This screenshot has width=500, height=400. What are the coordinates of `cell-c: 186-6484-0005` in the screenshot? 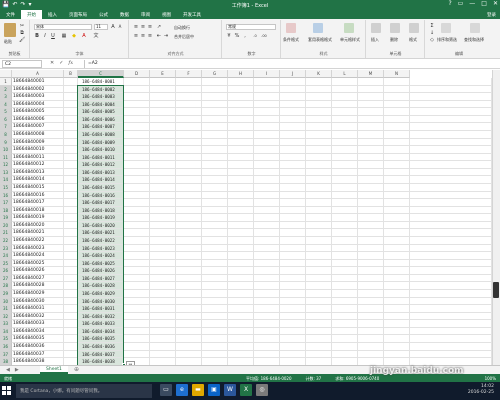 It's located at (101, 112).